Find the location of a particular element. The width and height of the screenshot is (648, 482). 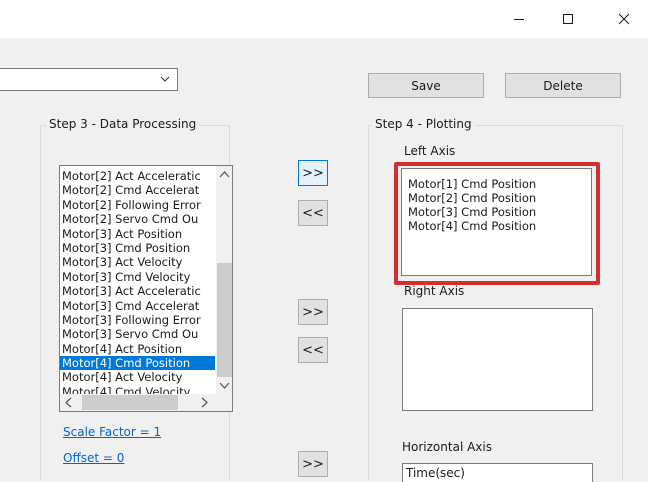

scroll-up-icon is located at coordinates (224, 174).